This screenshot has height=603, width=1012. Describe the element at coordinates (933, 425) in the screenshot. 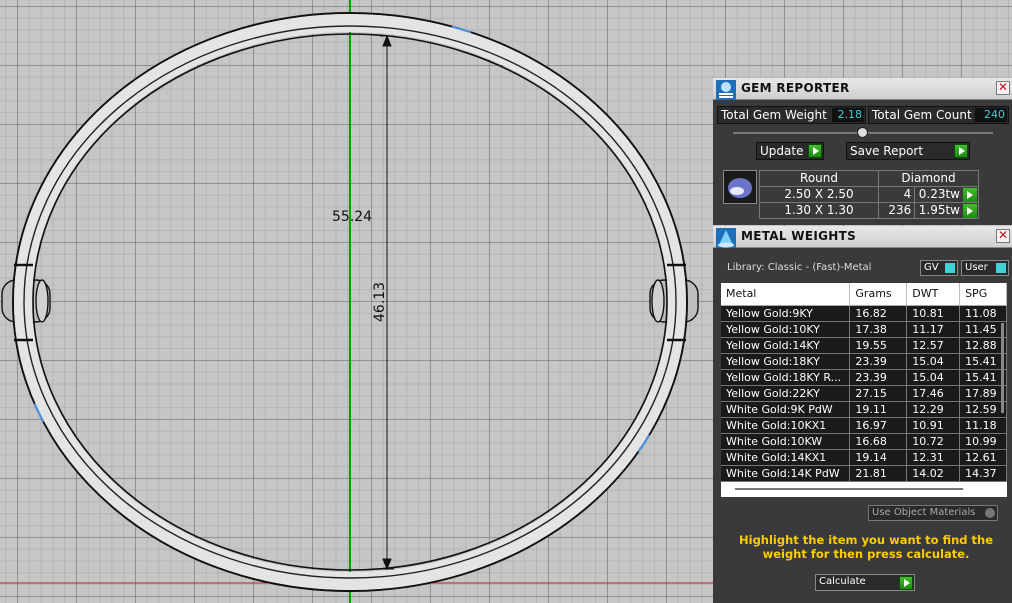

I see `metal-dwt: 10.91` at that location.